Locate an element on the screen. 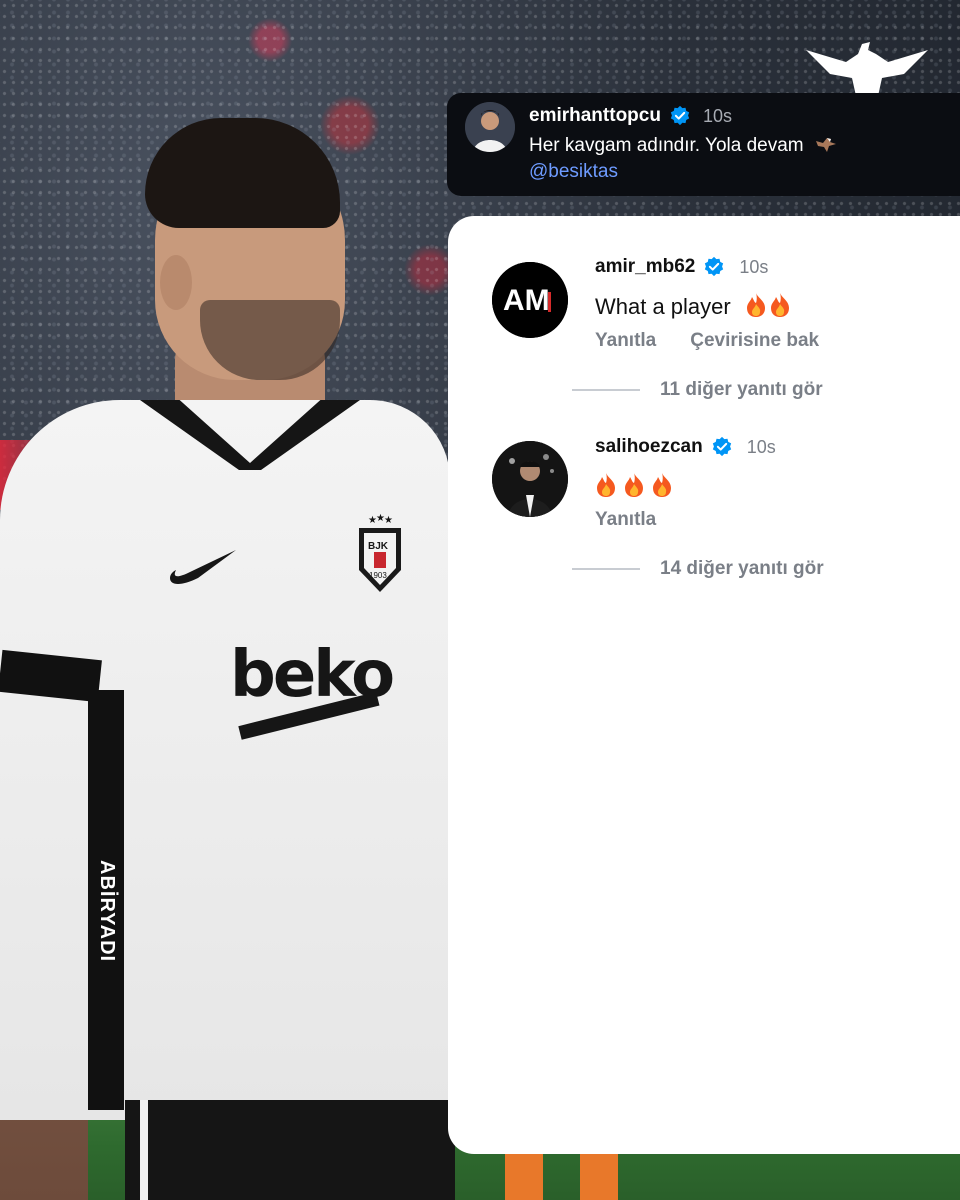 This screenshot has width=960, height=1200. nike-swoosh-icon is located at coordinates (203, 567).